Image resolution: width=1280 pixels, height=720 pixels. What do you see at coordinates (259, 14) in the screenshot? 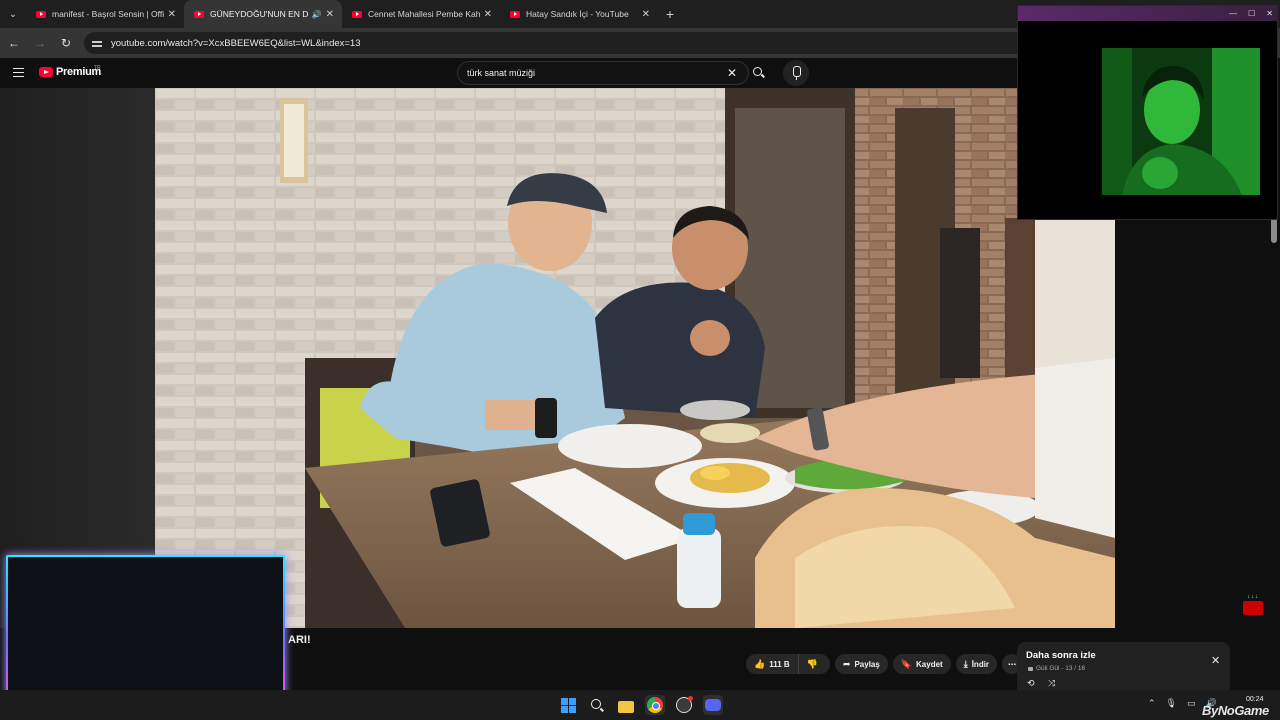
I see `tab-title: GÜNEYDOĞU'NUN EN DÜŞ` at bounding box center [259, 14].